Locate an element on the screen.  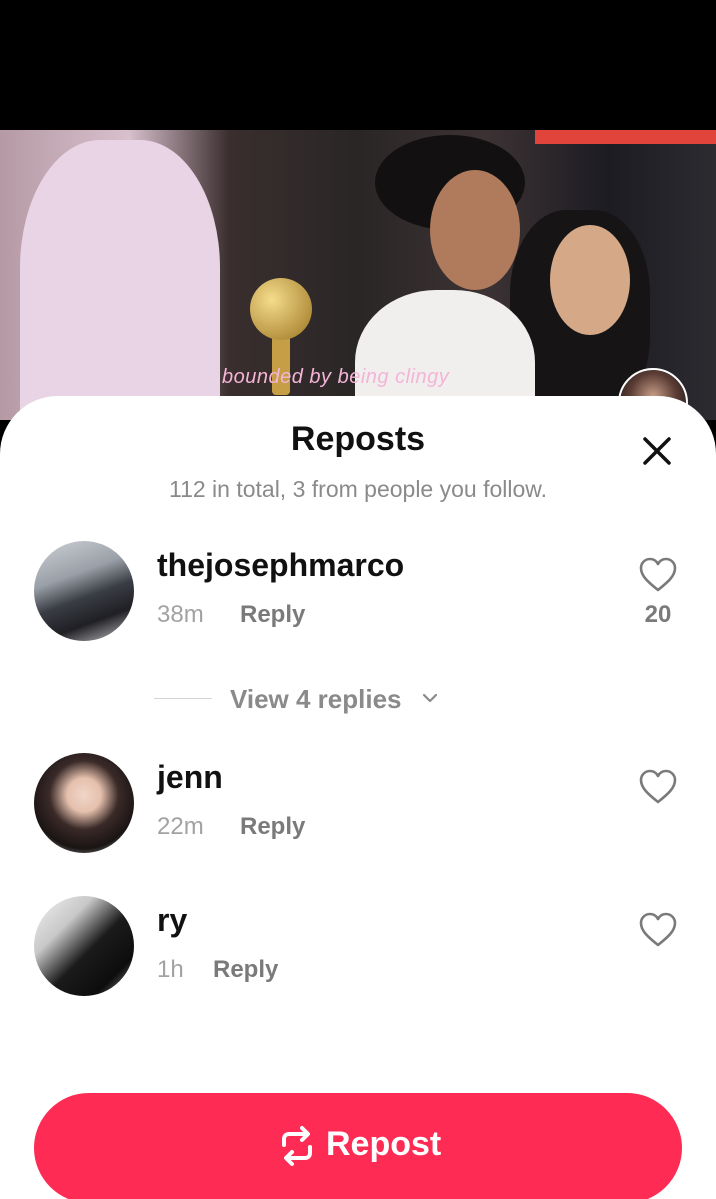
repost-summary: 112 in total, 3 from people you follow. is located at coordinates (358, 489).